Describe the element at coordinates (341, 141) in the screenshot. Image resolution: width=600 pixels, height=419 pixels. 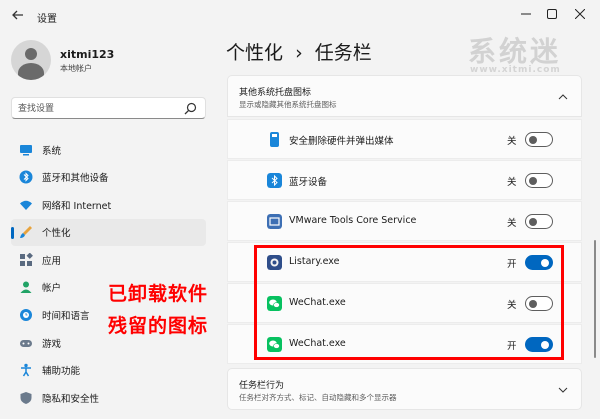
I see `tray-item-label: 安全删除硬件并弹出媒体` at that location.